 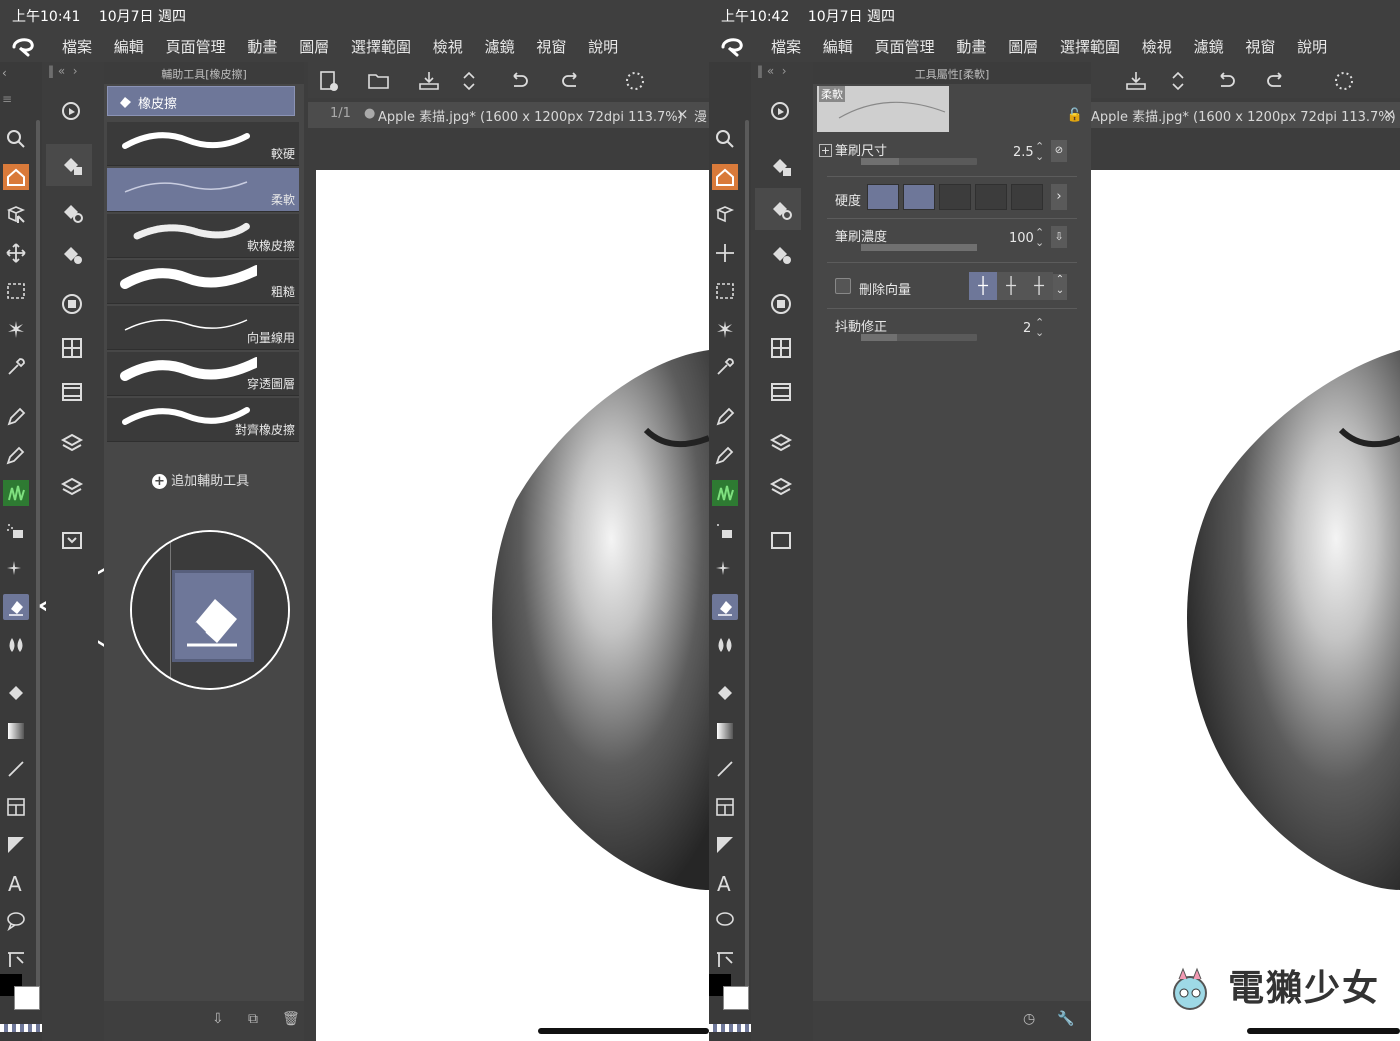 What do you see at coordinates (725, 367) in the screenshot?
I see `eyedropper-icon` at bounding box center [725, 367].